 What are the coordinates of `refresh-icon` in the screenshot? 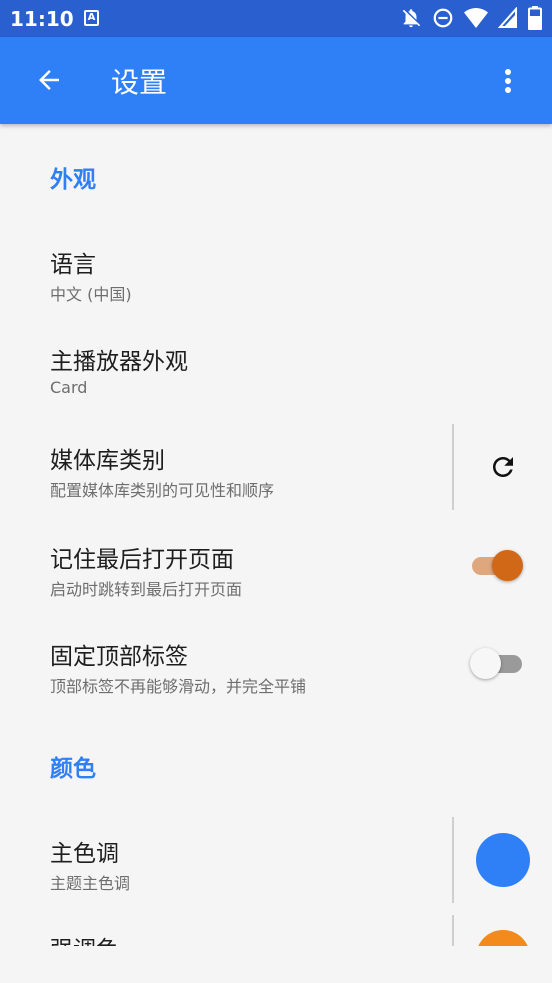 It's located at (503, 467).